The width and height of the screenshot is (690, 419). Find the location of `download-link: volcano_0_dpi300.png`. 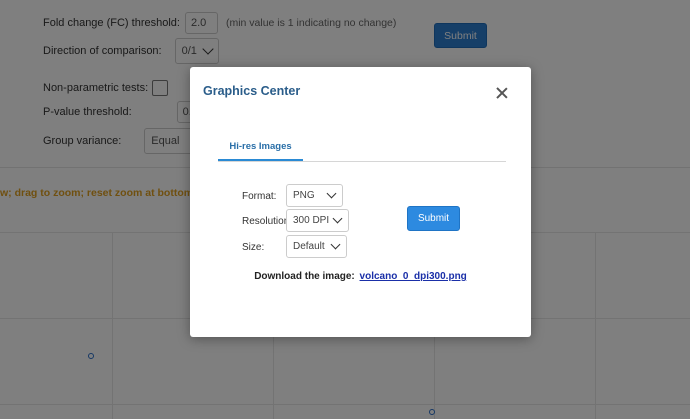

download-link: volcano_0_dpi300.png is located at coordinates (413, 276).